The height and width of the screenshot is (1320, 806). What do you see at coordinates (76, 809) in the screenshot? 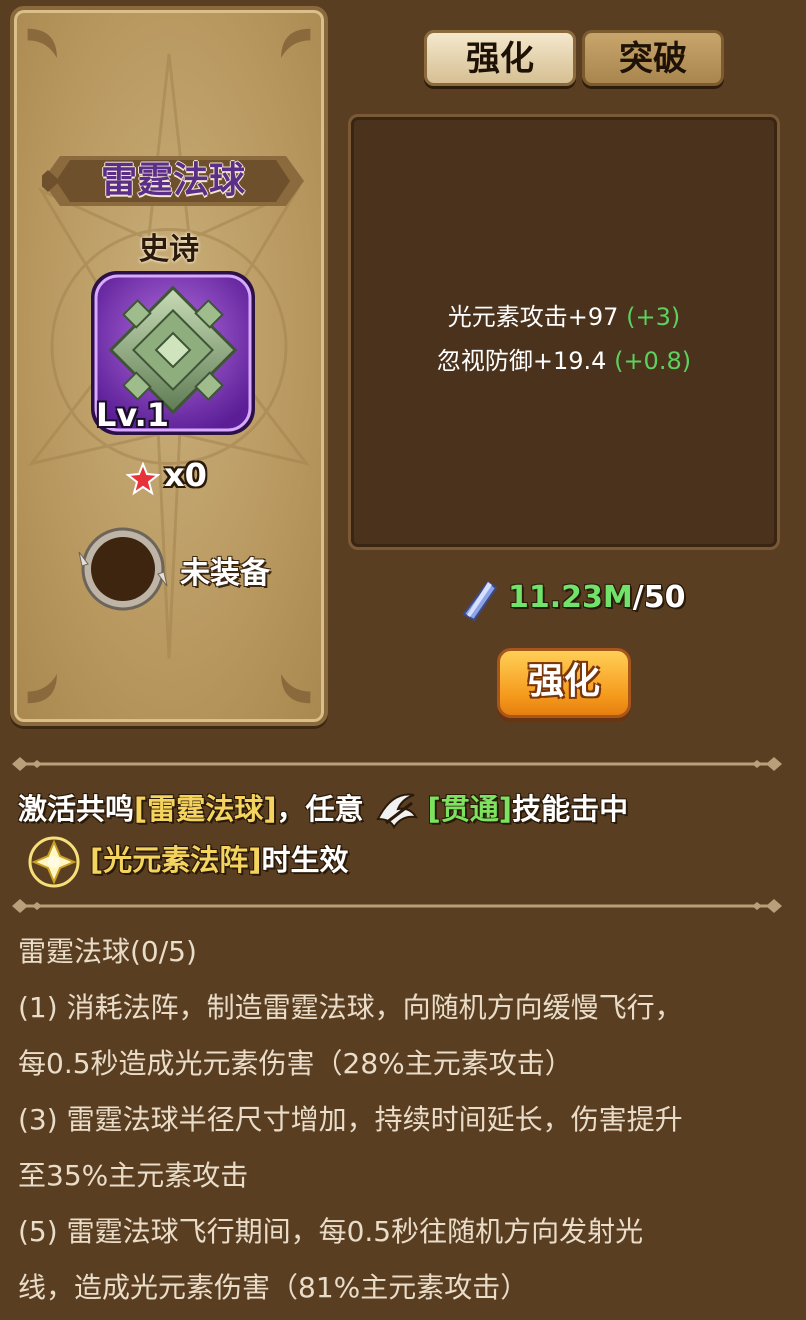
I see `resonance-prefix: 激活共鸣` at bounding box center [76, 809].